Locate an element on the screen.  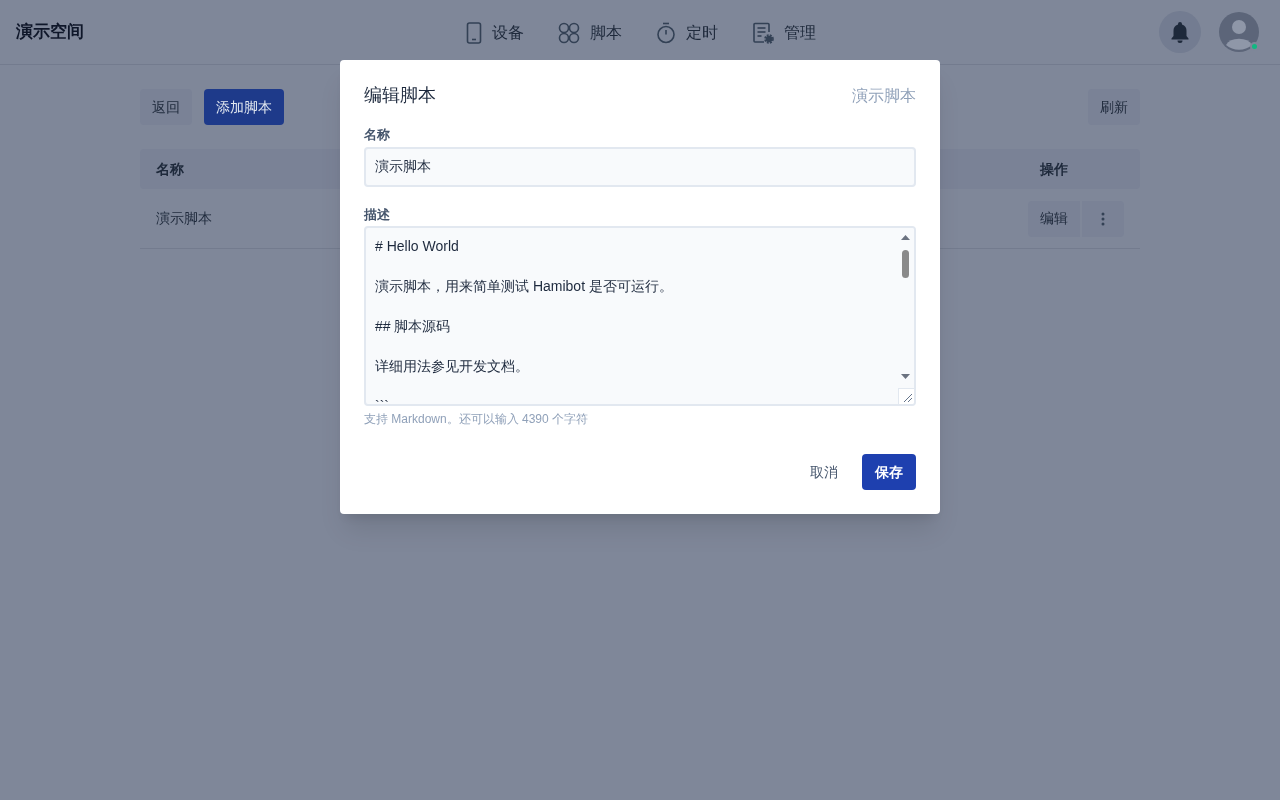
command-icon is located at coordinates (569, 32).